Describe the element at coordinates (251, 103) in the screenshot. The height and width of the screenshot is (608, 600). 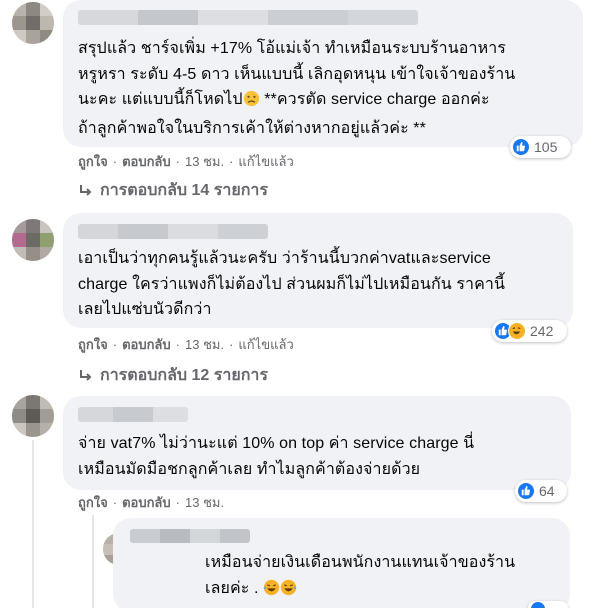
I see `sad-face-emoji` at that location.